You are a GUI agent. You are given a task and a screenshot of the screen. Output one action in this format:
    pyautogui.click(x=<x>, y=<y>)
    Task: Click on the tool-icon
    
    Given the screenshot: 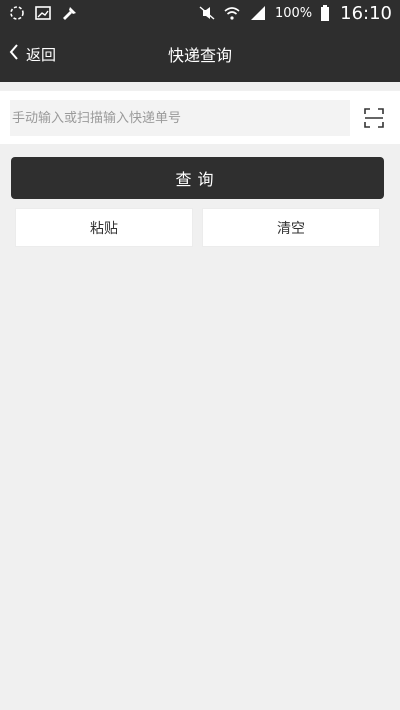 What is the action you would take?
    pyautogui.click(x=69, y=13)
    